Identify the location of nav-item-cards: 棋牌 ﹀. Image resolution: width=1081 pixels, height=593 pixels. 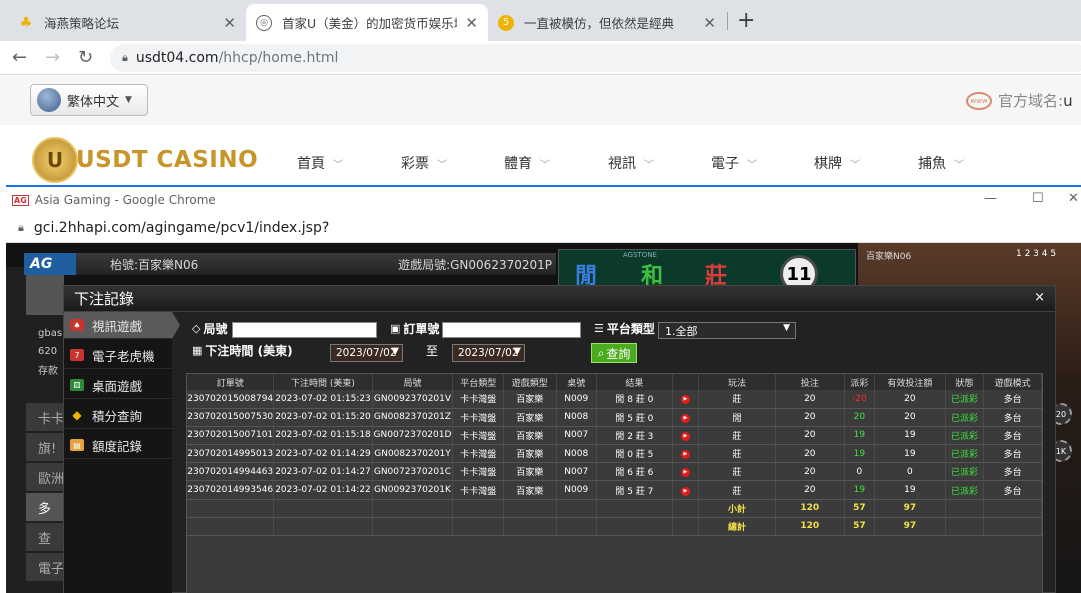
(837, 163).